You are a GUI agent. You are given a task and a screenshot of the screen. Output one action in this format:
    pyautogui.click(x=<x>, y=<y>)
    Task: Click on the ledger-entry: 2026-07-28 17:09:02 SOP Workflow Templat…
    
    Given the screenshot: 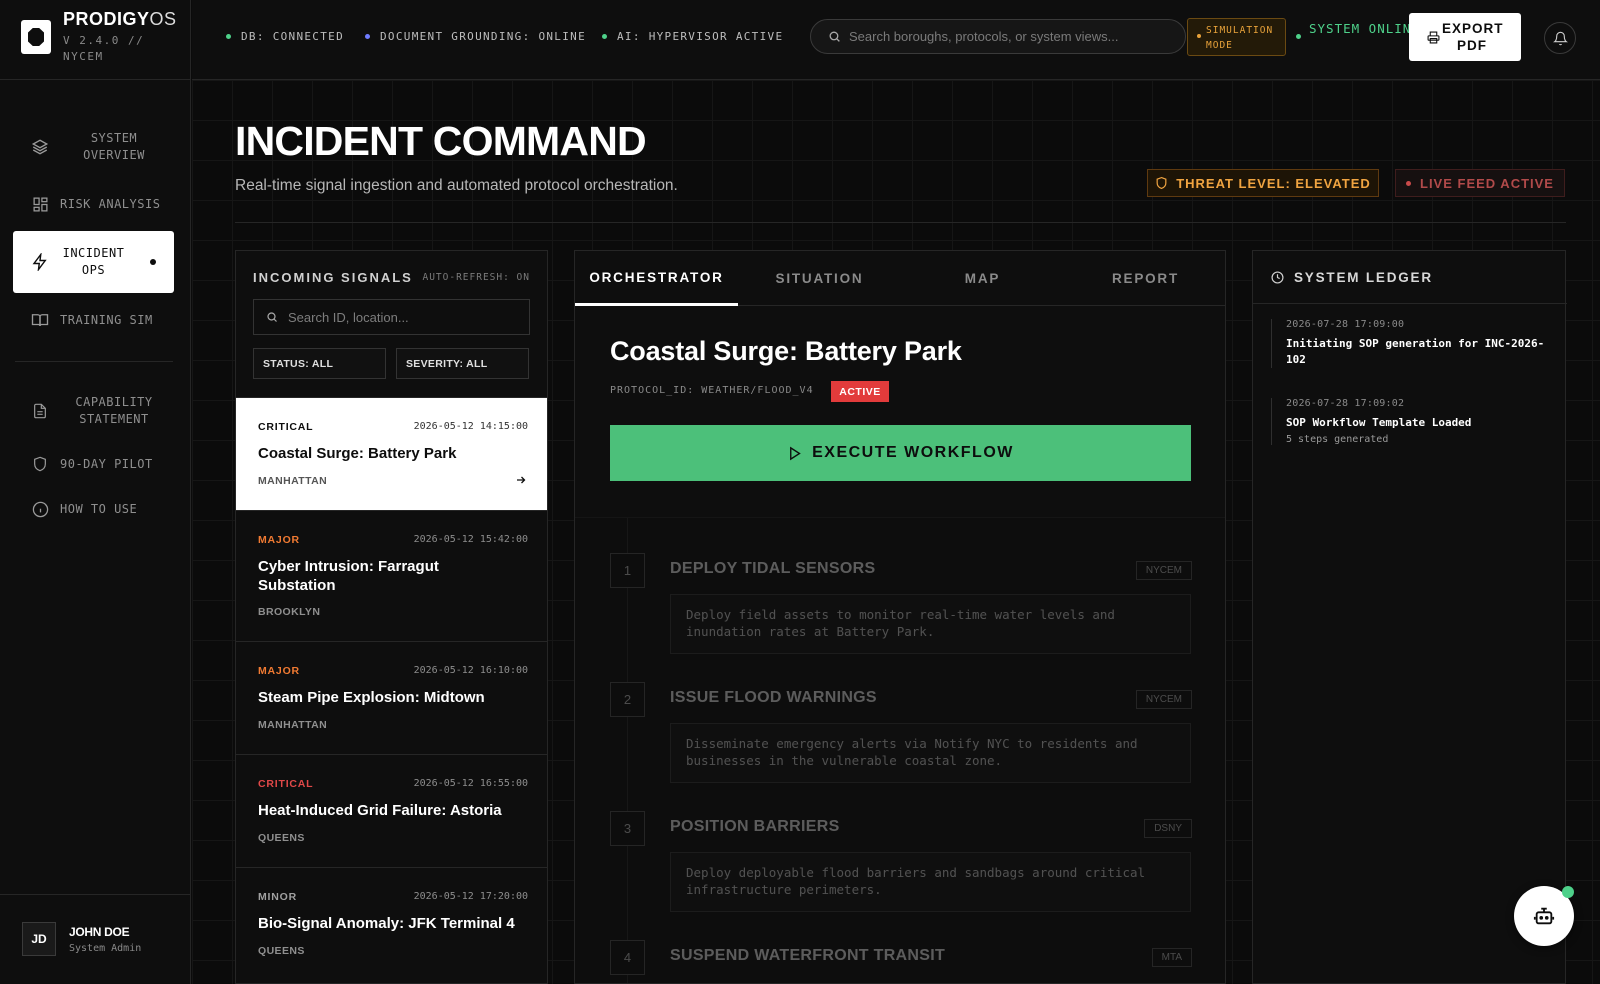 What is the action you would take?
    pyautogui.click(x=1411, y=421)
    